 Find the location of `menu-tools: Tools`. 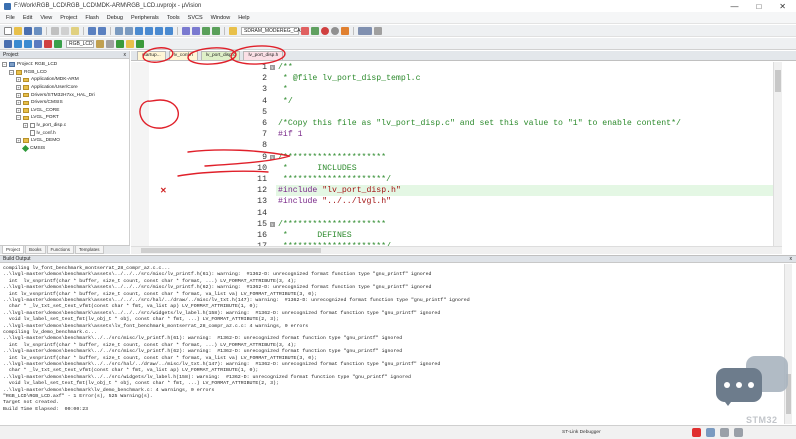

menu-tools: Tools is located at coordinates (173, 18).